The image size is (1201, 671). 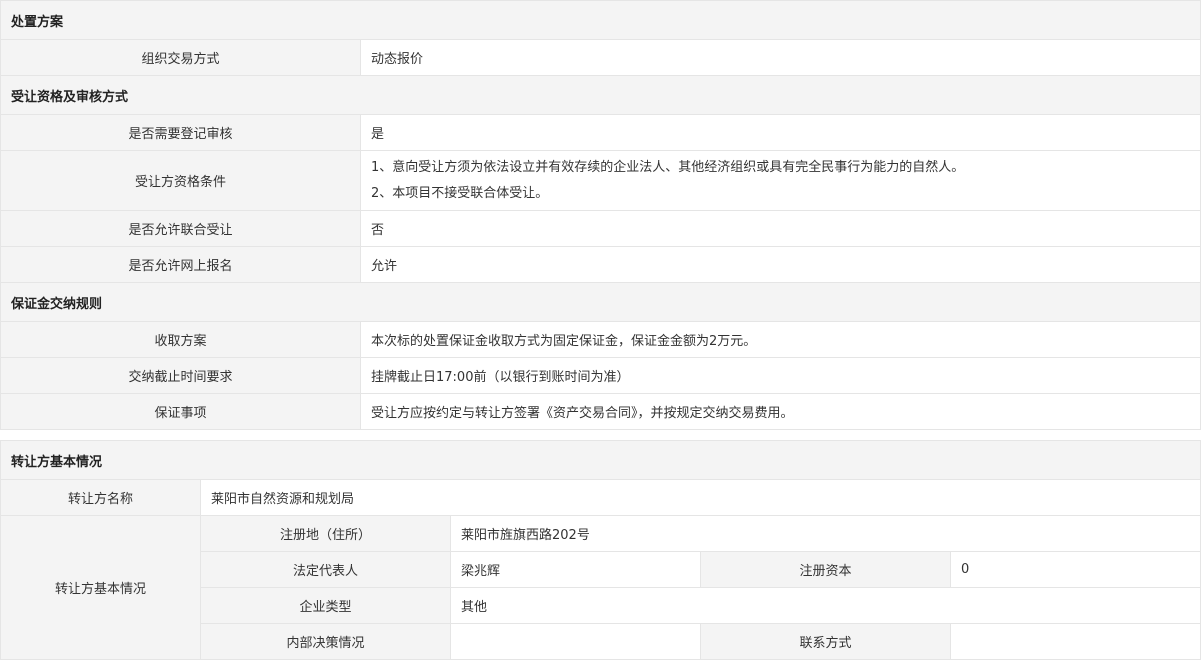 I want to click on label-trade-method: 组织交易方式, so click(x=180, y=57).